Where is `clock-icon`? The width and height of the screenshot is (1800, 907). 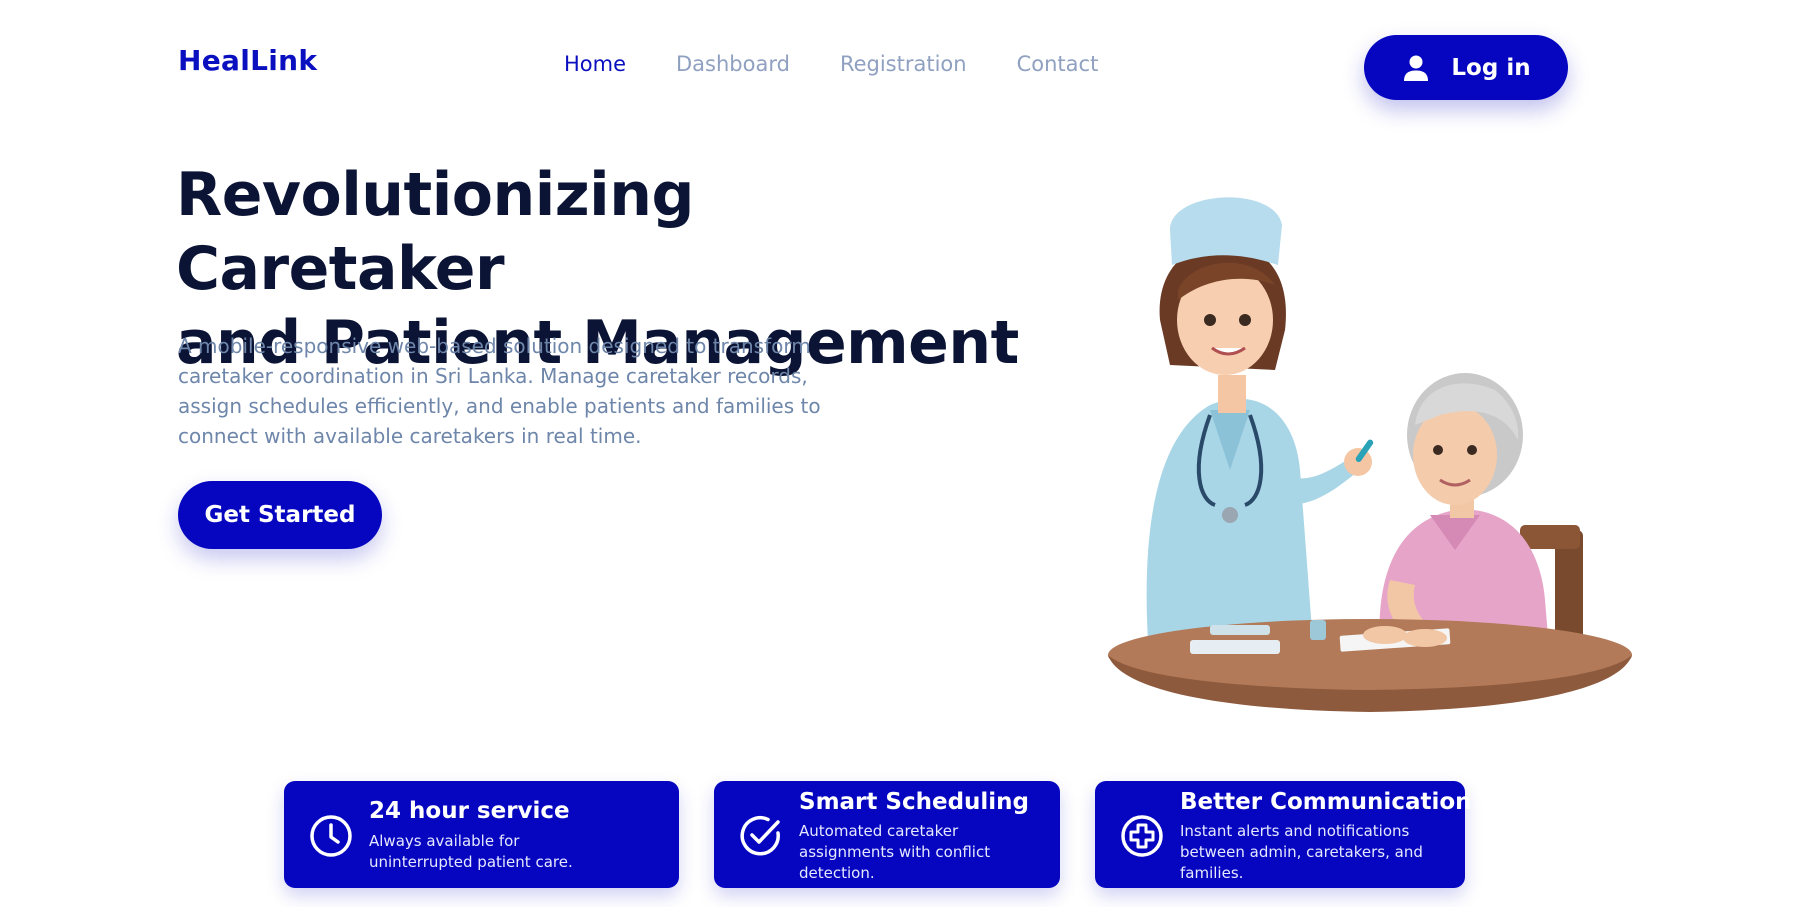
clock-icon is located at coordinates (331, 836).